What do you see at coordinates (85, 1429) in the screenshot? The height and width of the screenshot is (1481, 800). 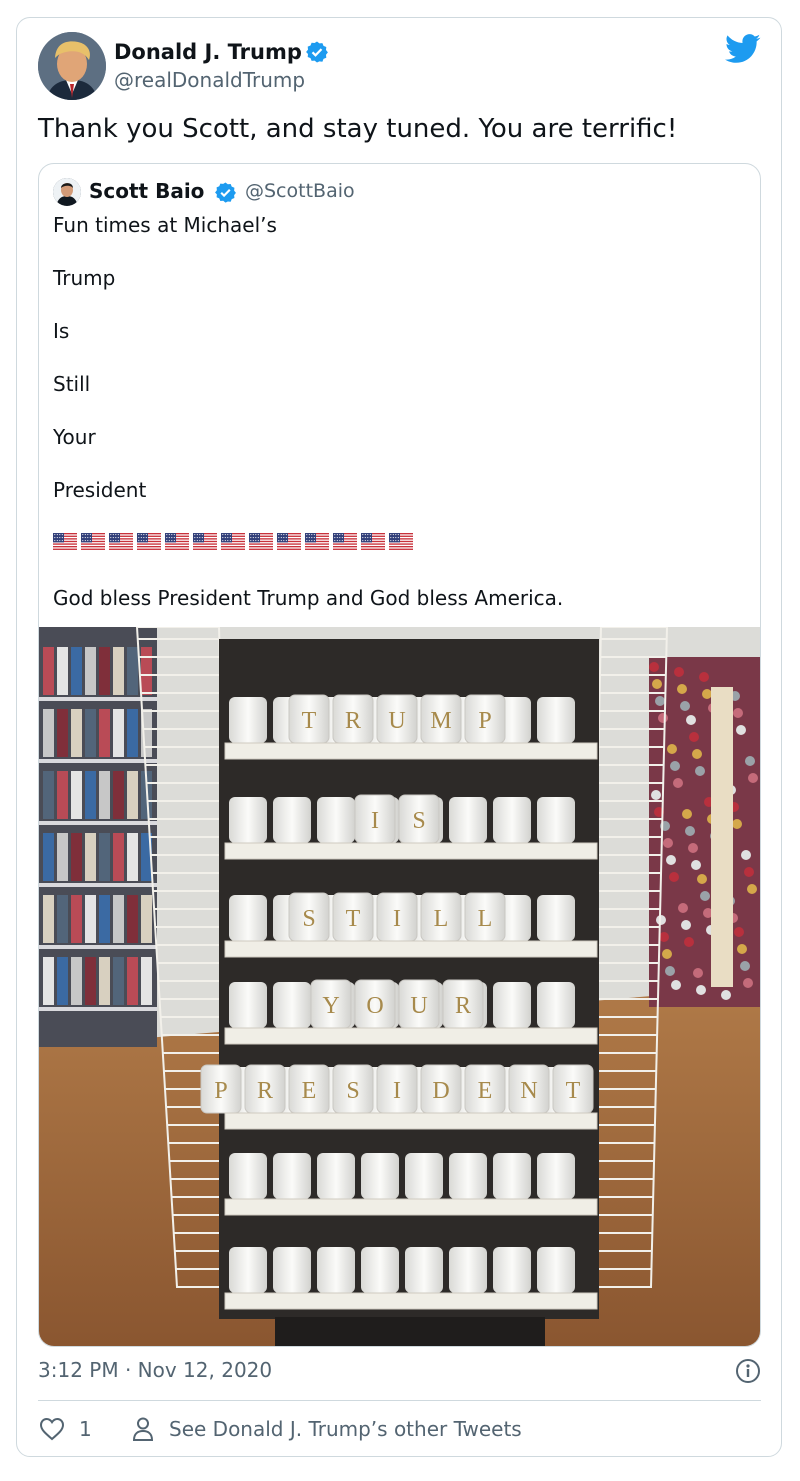 I see `like-count: 1` at bounding box center [85, 1429].